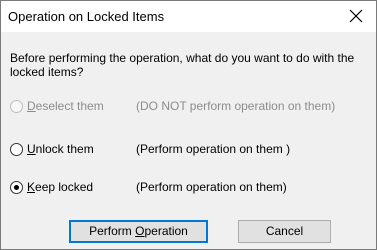  I want to click on cancel-button: Cancel, so click(284, 231).